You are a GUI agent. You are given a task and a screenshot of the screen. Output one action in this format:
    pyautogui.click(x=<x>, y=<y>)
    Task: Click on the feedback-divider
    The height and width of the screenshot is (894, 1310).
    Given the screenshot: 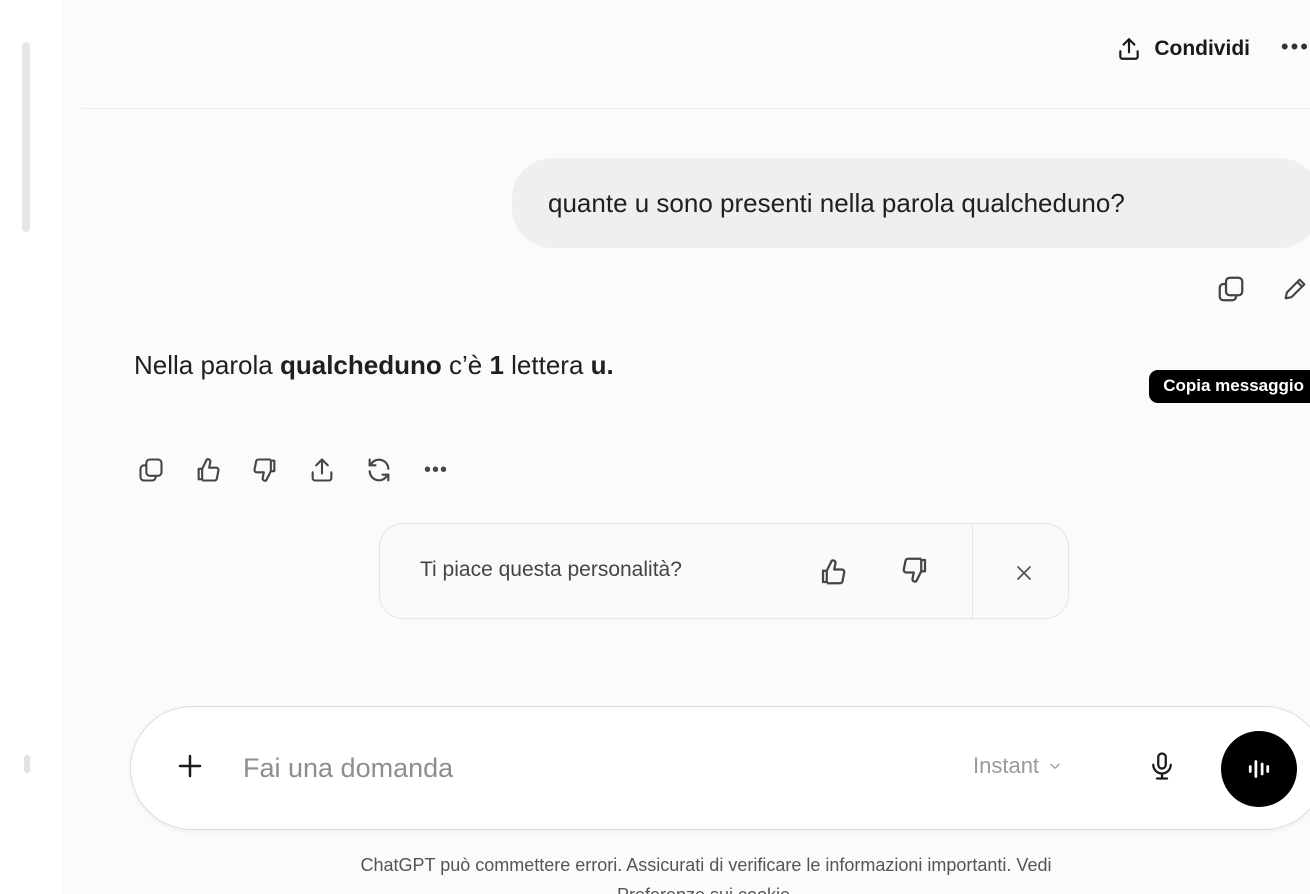 What is the action you would take?
    pyautogui.click(x=972, y=572)
    